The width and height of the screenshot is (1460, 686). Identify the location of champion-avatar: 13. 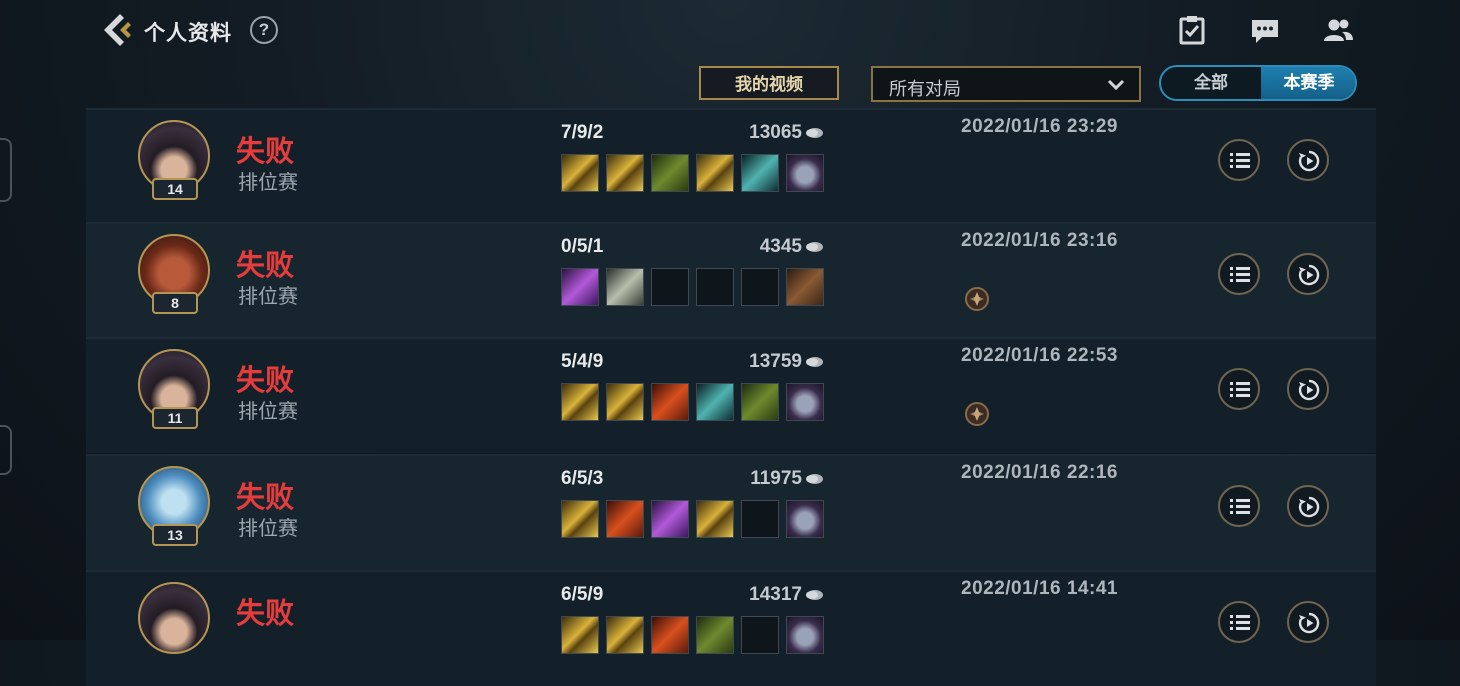
(174, 506).